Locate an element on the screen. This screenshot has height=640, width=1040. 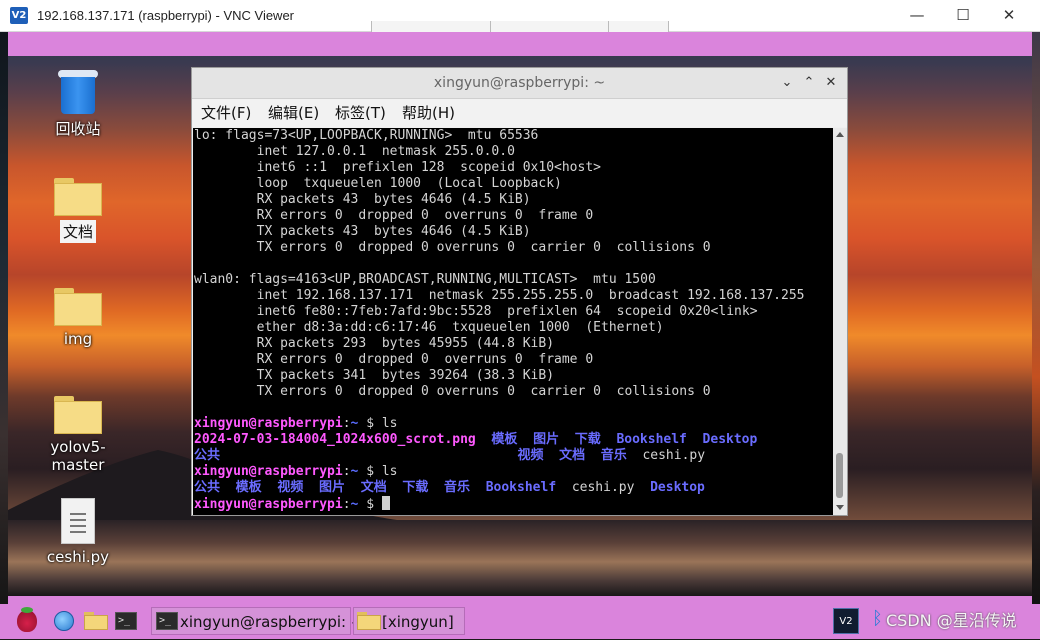
desktop-icon-yolov5: yolov5-master is located at coordinates (78, 435).